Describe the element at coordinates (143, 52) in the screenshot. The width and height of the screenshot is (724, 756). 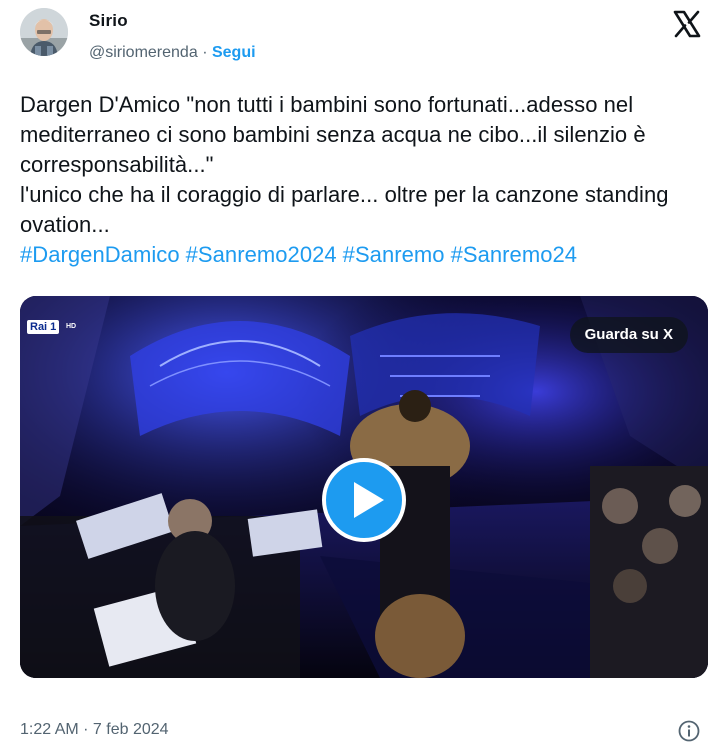
I see `author-handle: @siriomerenda` at that location.